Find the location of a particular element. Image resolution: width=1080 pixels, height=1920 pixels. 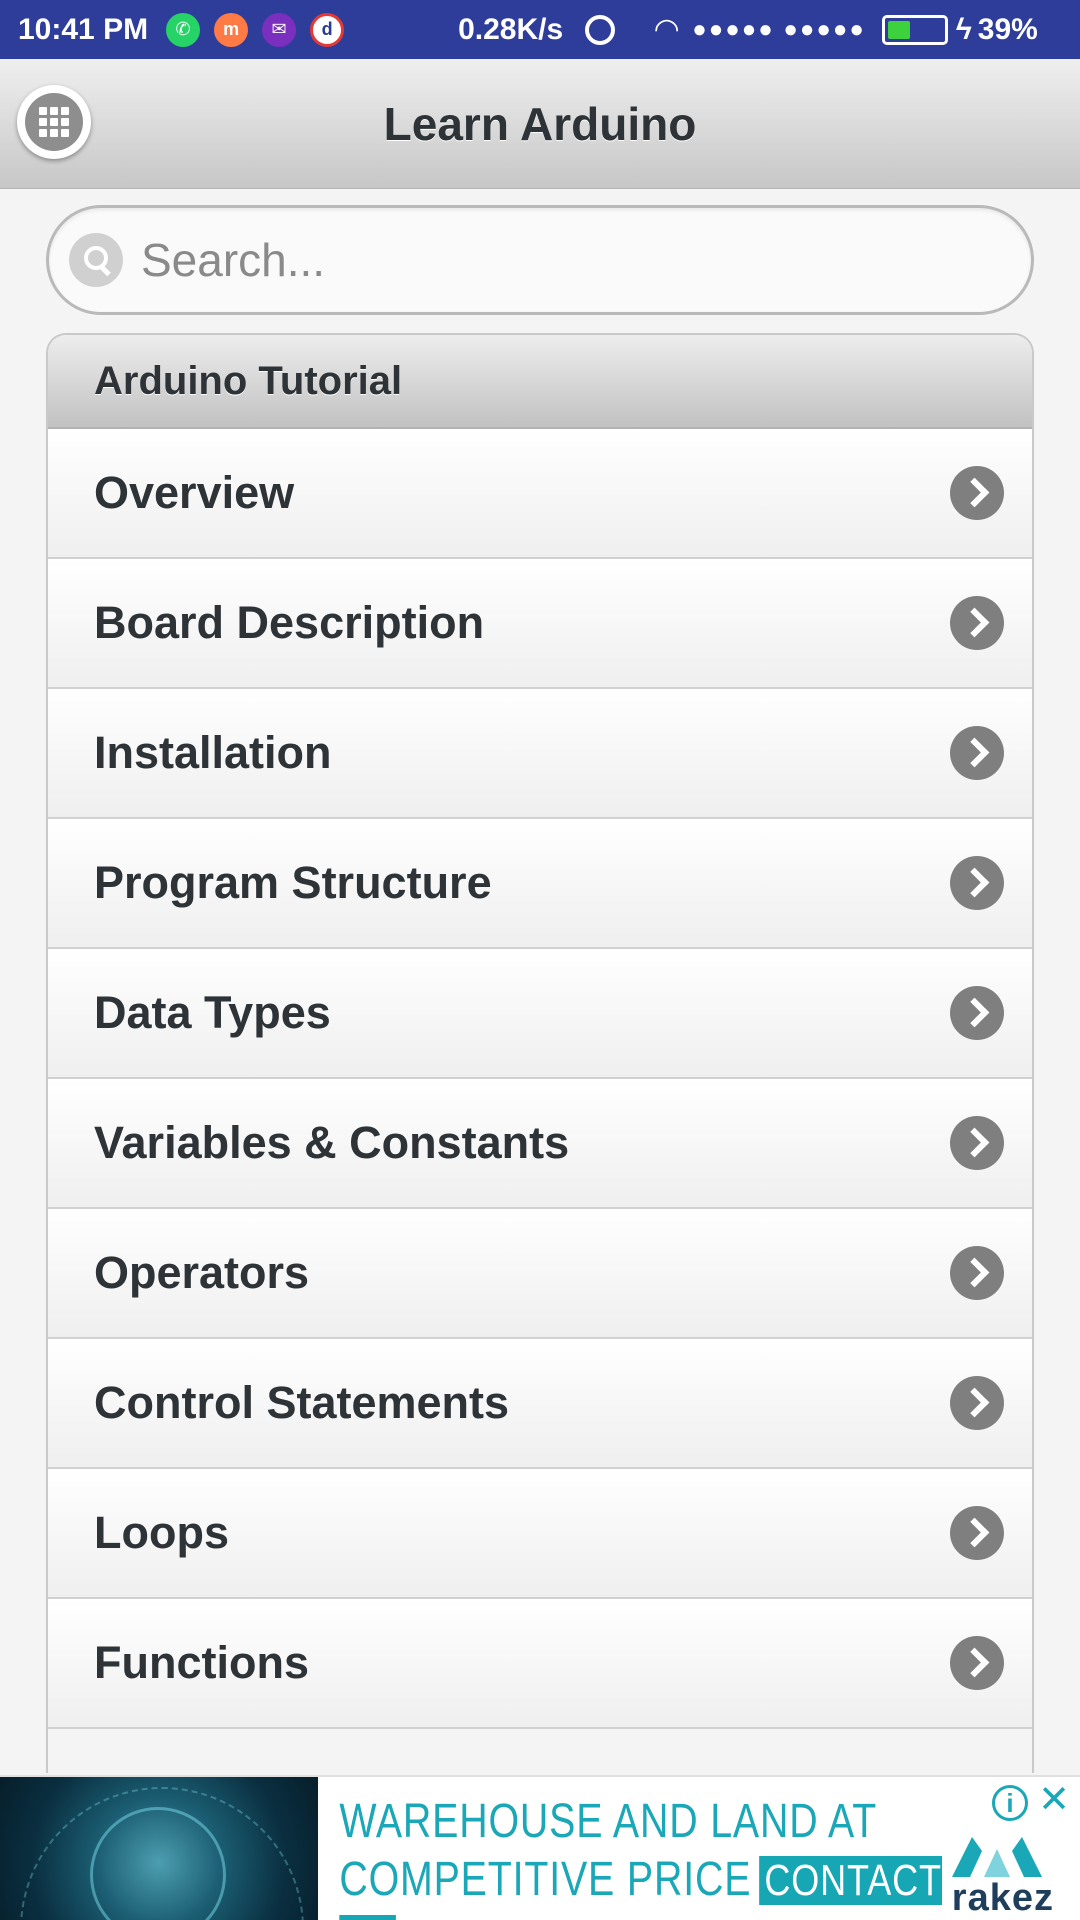

page-title: Learn Arduino is located at coordinates (540, 124).